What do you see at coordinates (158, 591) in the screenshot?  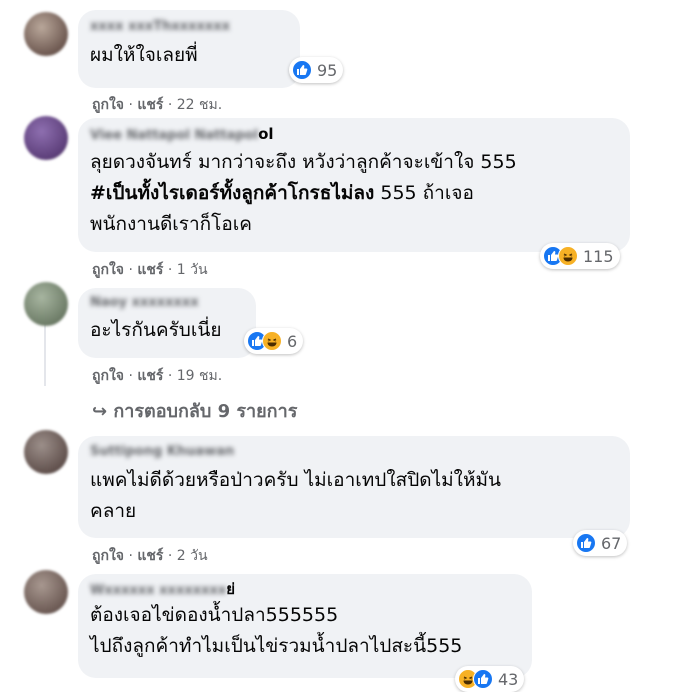 I see `comment-author: Wxxxxxx xxxxxxxx` at bounding box center [158, 591].